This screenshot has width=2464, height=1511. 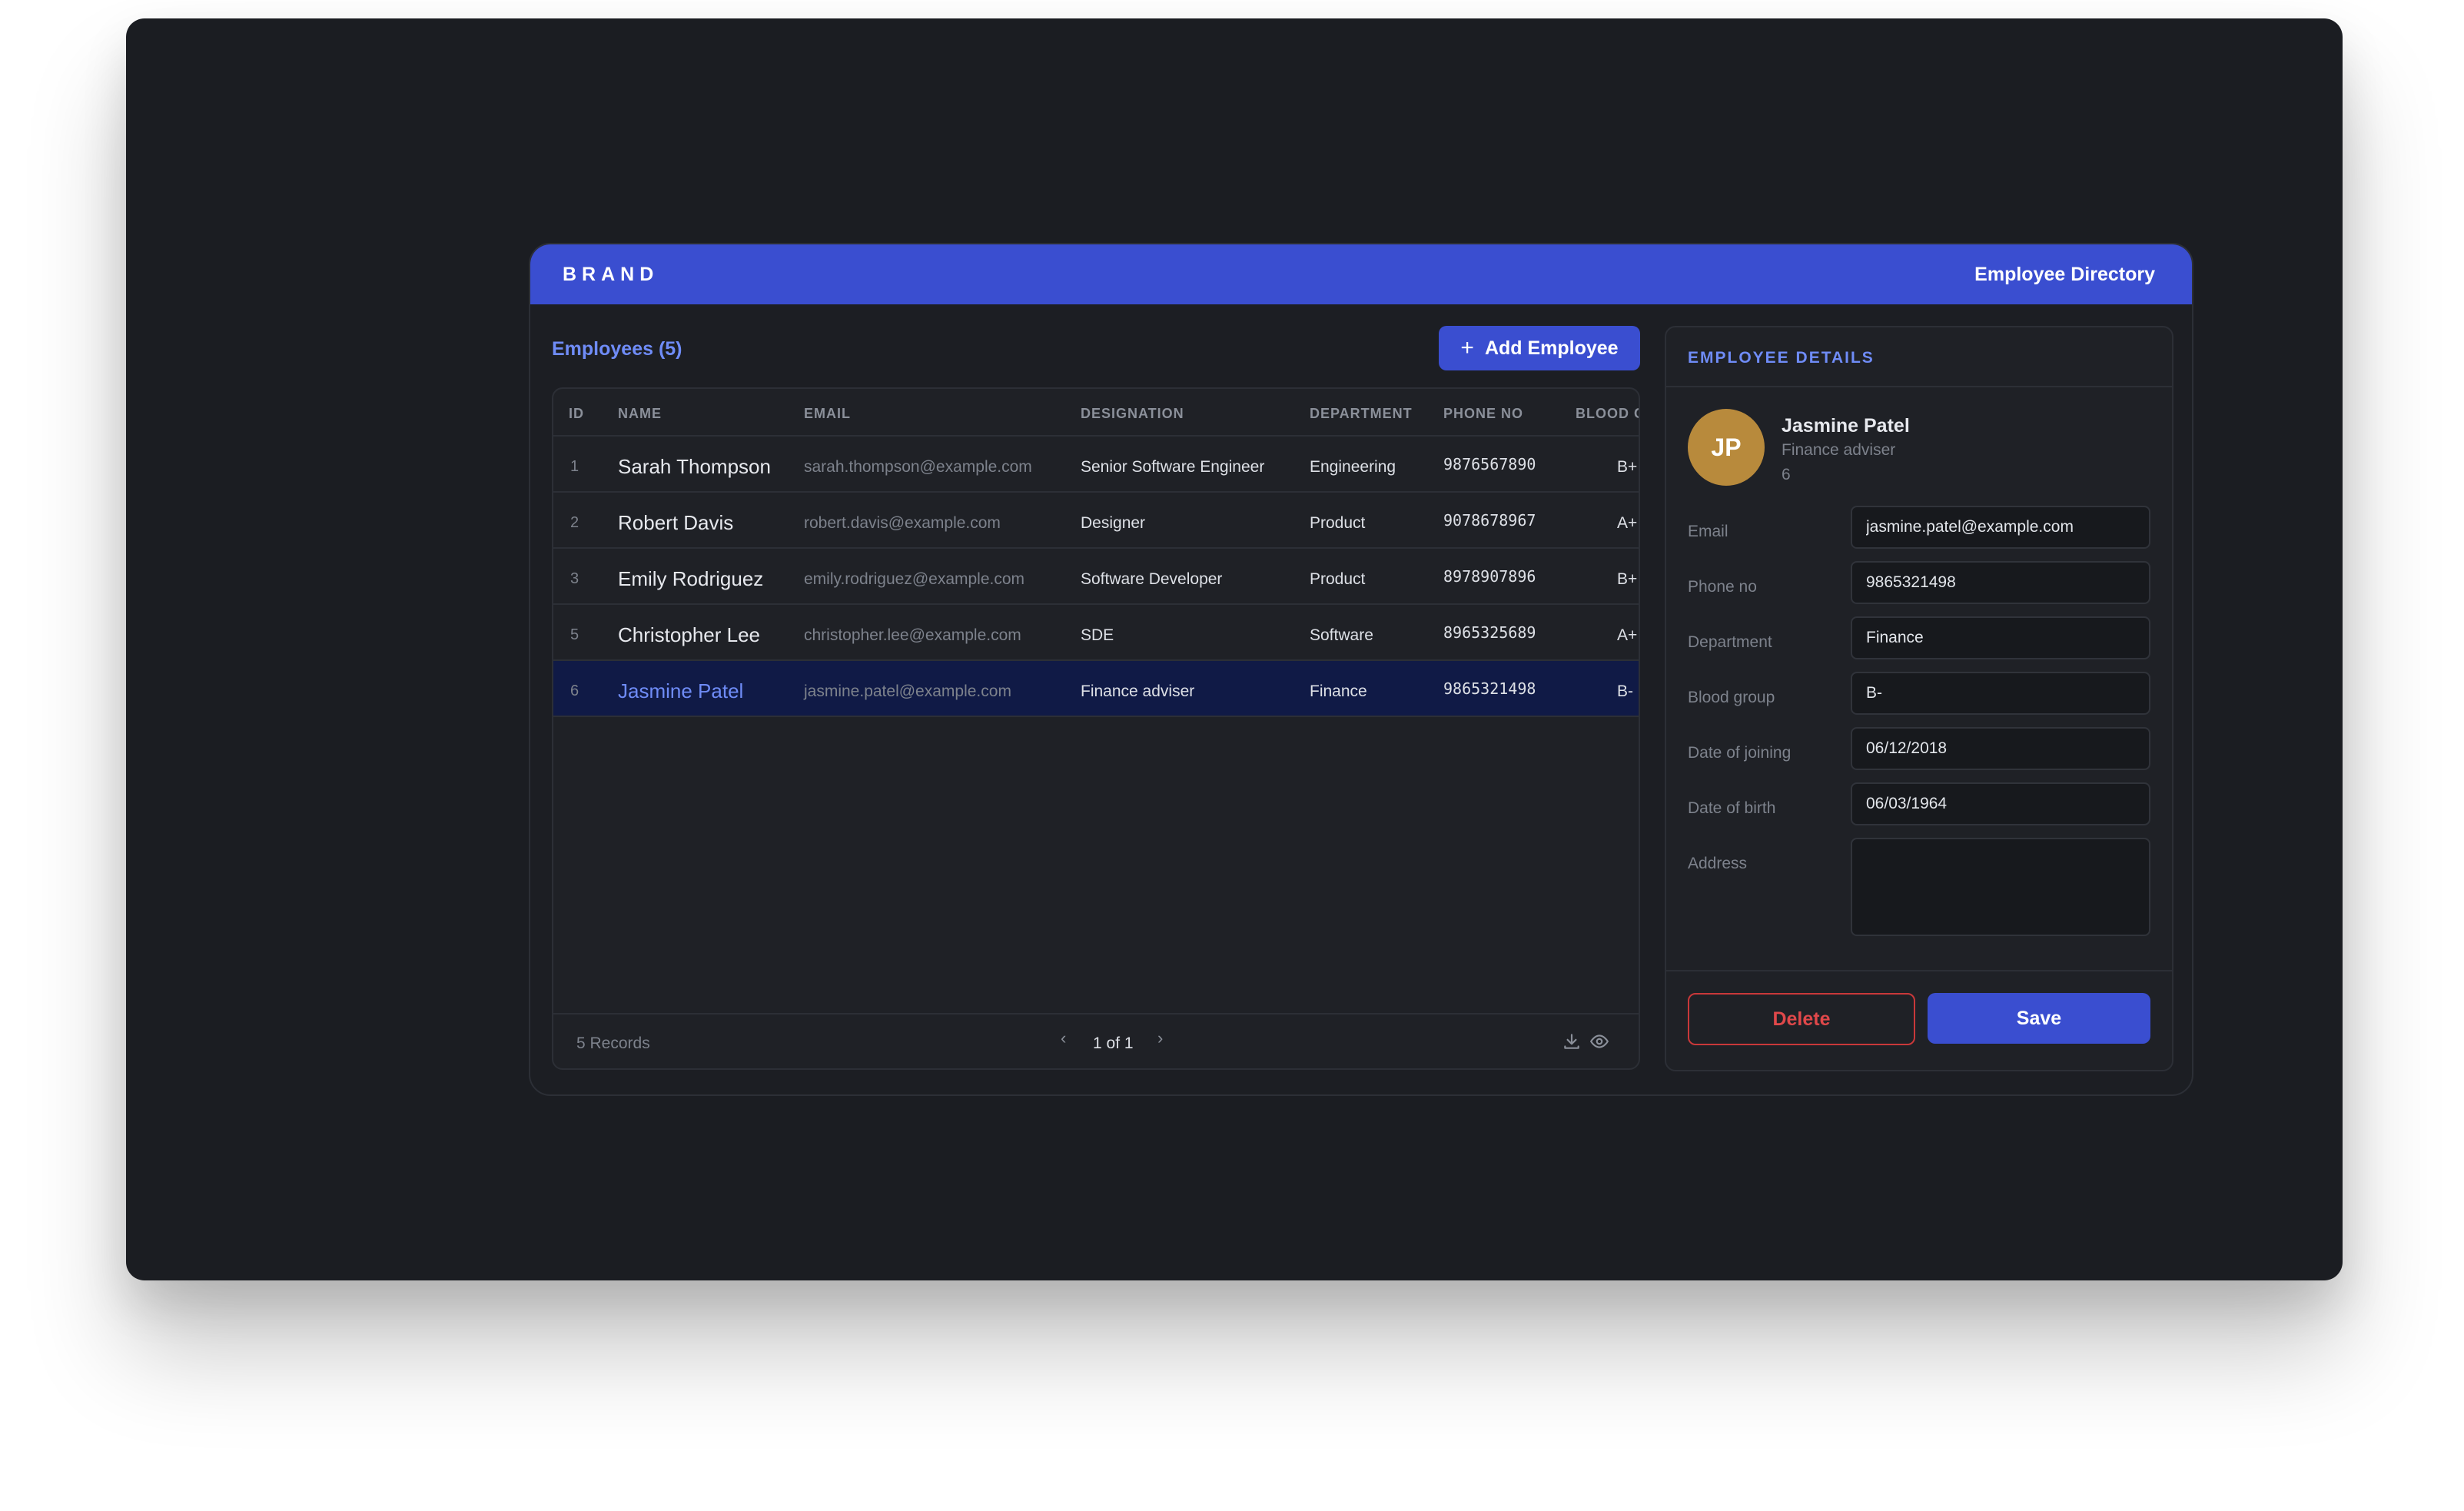 What do you see at coordinates (2000, 527) in the screenshot?
I see `email-field` at bounding box center [2000, 527].